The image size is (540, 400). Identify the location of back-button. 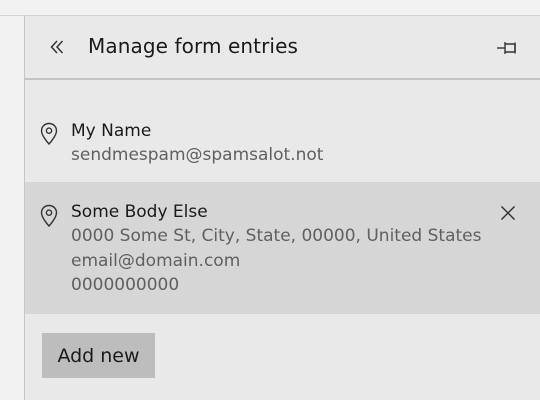
(57, 47).